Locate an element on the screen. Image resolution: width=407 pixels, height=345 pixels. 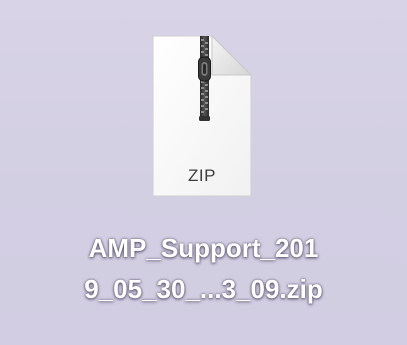
icon-extension-label: ZIP is located at coordinates (202, 175).